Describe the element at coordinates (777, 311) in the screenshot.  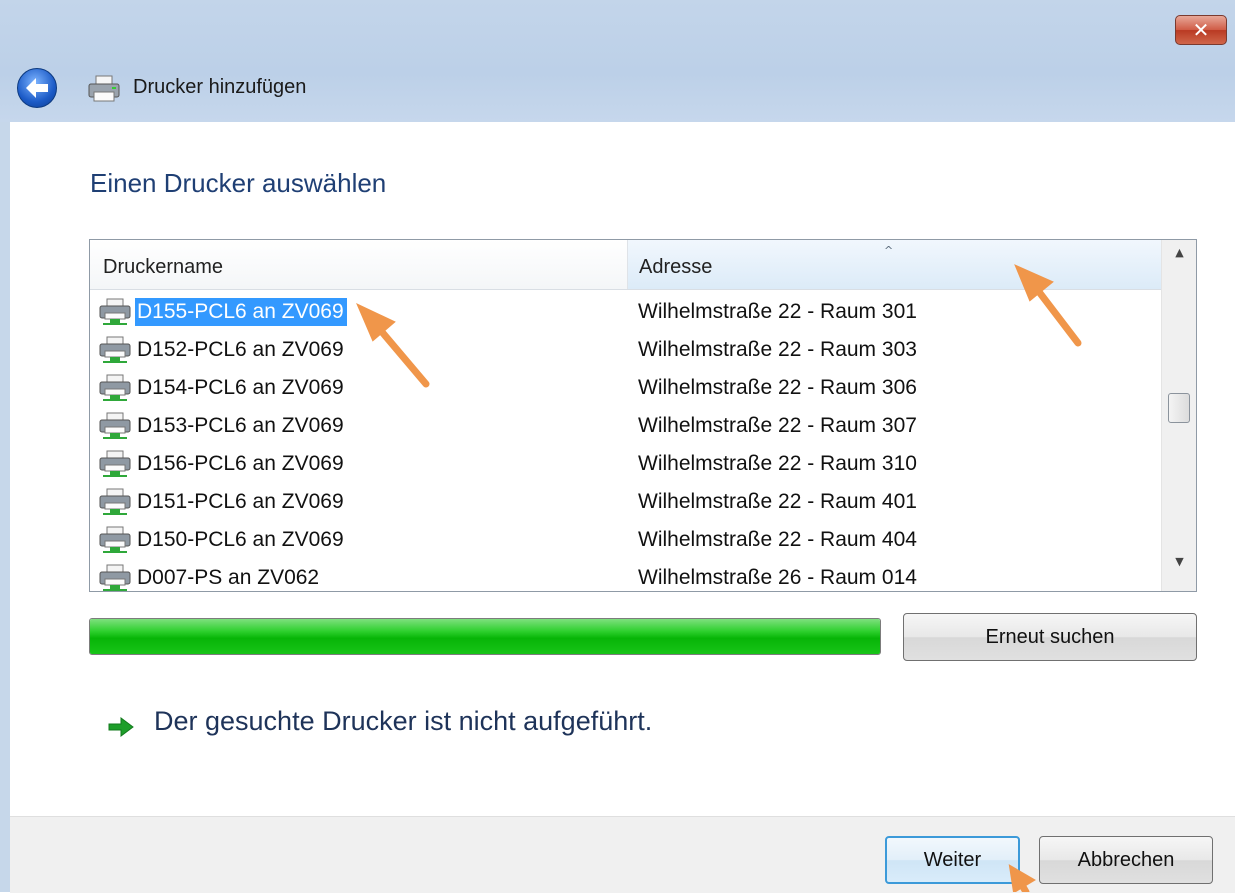
I see `printer-address: Wilhelmstraße 22 - Raum 301` at that location.